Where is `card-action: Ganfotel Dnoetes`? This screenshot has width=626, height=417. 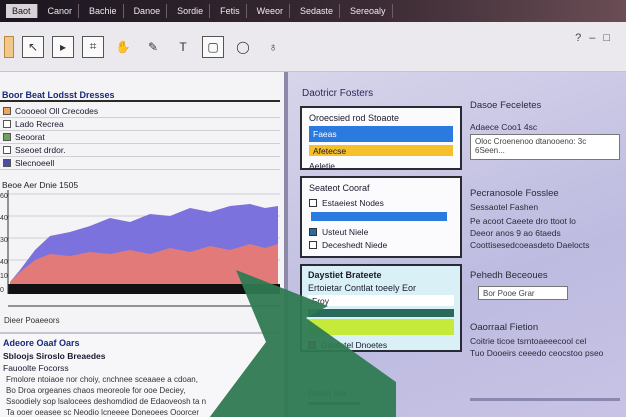
card-action: Ganfotel Dnoetes is located at coordinates (381, 344).